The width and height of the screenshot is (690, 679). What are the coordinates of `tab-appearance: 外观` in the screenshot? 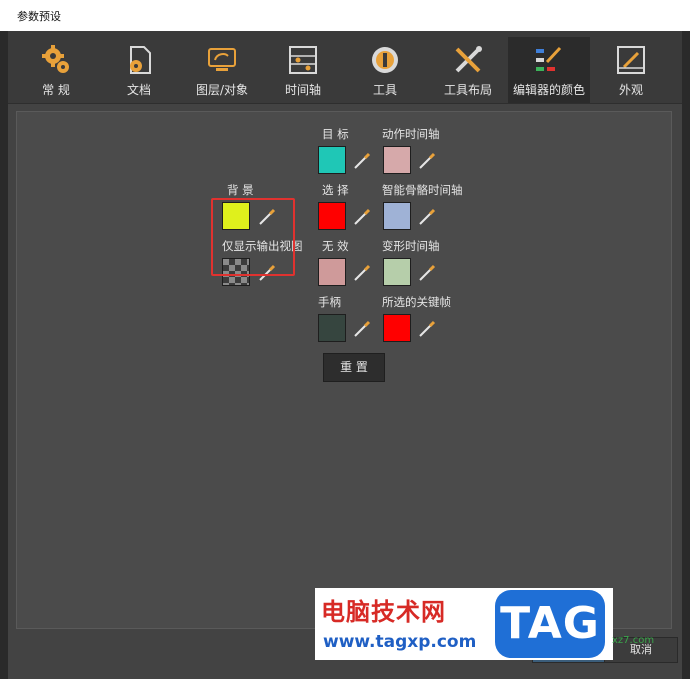 It's located at (631, 70).